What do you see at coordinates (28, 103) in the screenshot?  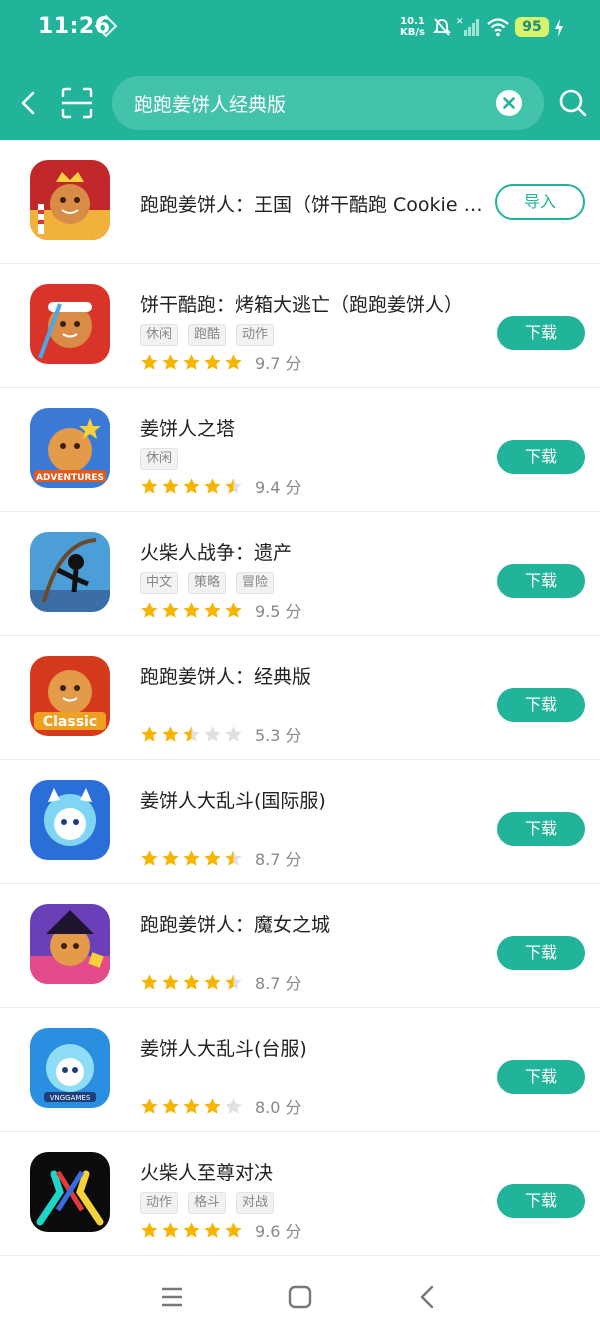 I see `back-arrow-icon` at bounding box center [28, 103].